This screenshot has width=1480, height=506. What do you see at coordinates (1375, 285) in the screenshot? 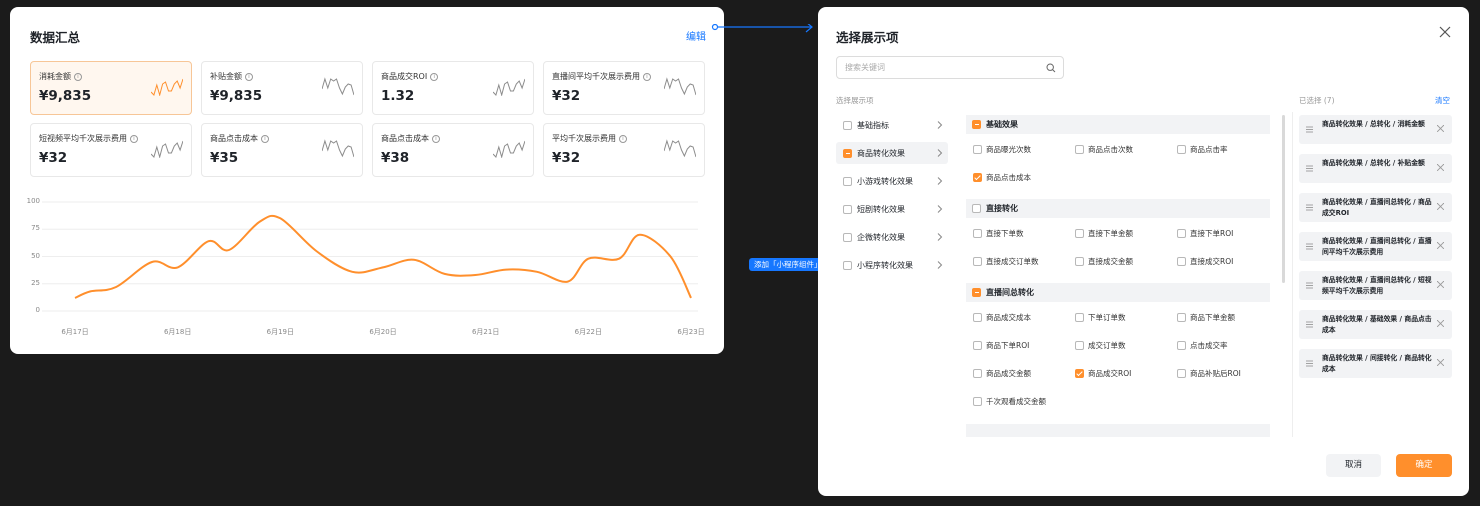
I see `selected-item: 商品转化效果 / 直播间总转化 / 短视频平均千次展示费用` at bounding box center [1375, 285].